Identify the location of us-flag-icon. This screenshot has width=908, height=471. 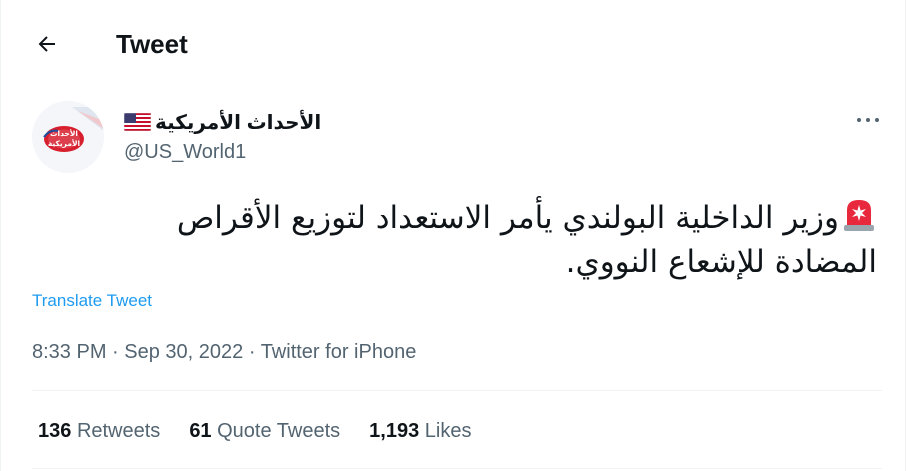
(137, 122).